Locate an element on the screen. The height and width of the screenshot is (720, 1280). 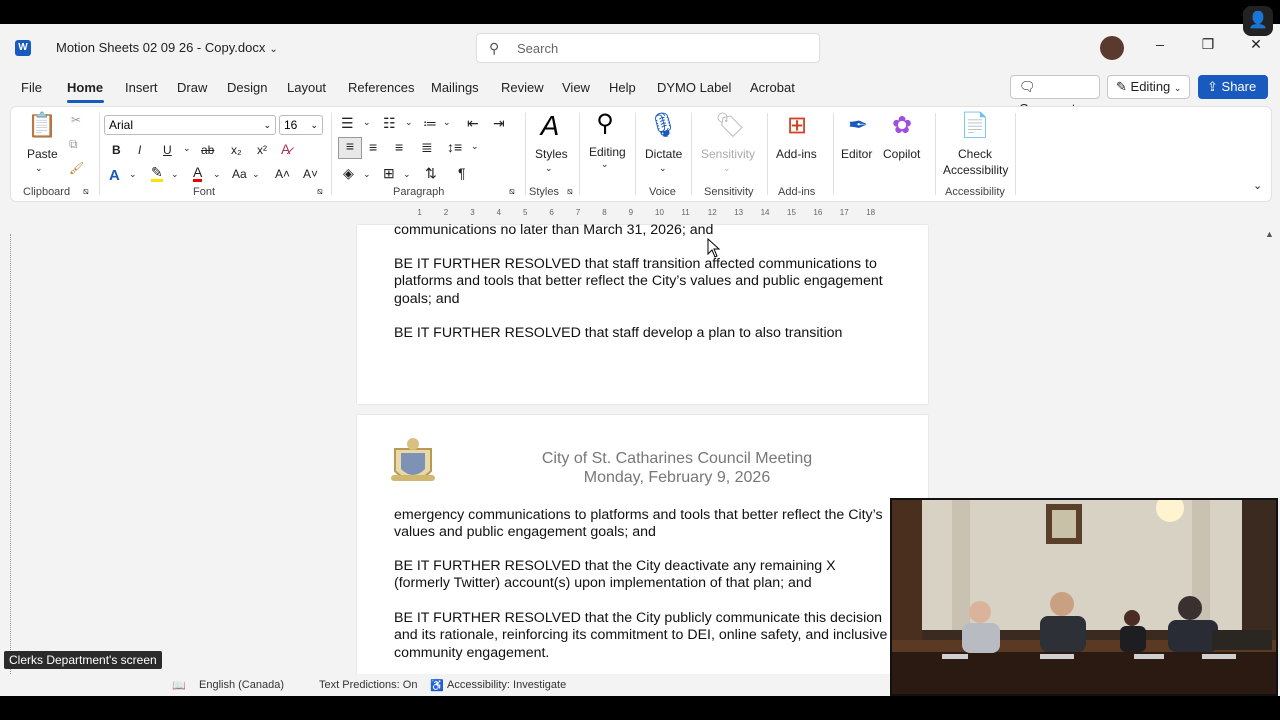
accessibility-status: Accessibility: Investigate is located at coordinates (506, 685).